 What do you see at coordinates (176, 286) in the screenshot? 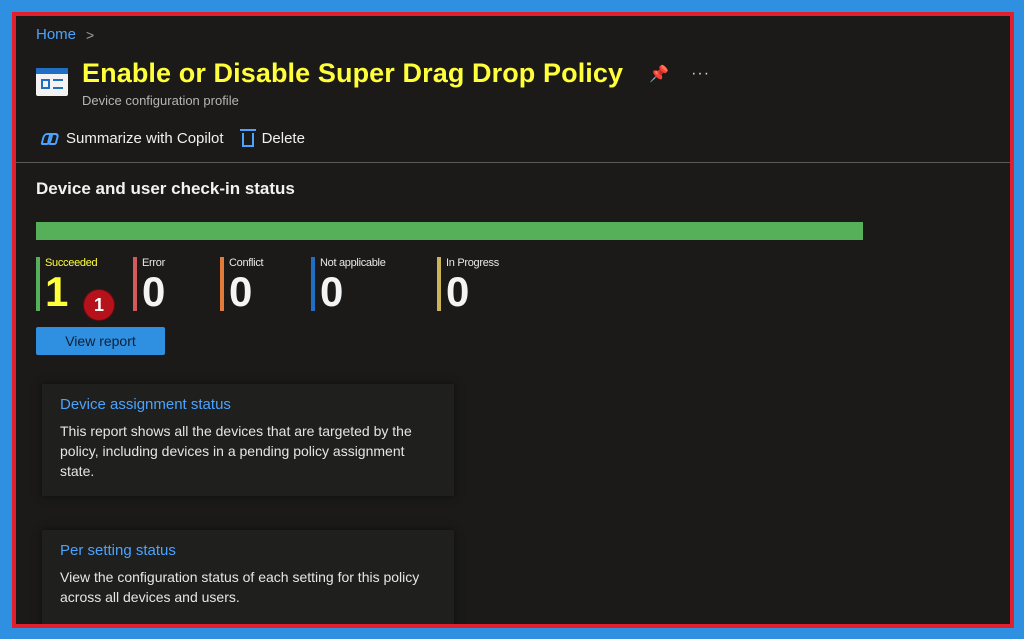
I see `stat-error: Error 0` at bounding box center [176, 286].